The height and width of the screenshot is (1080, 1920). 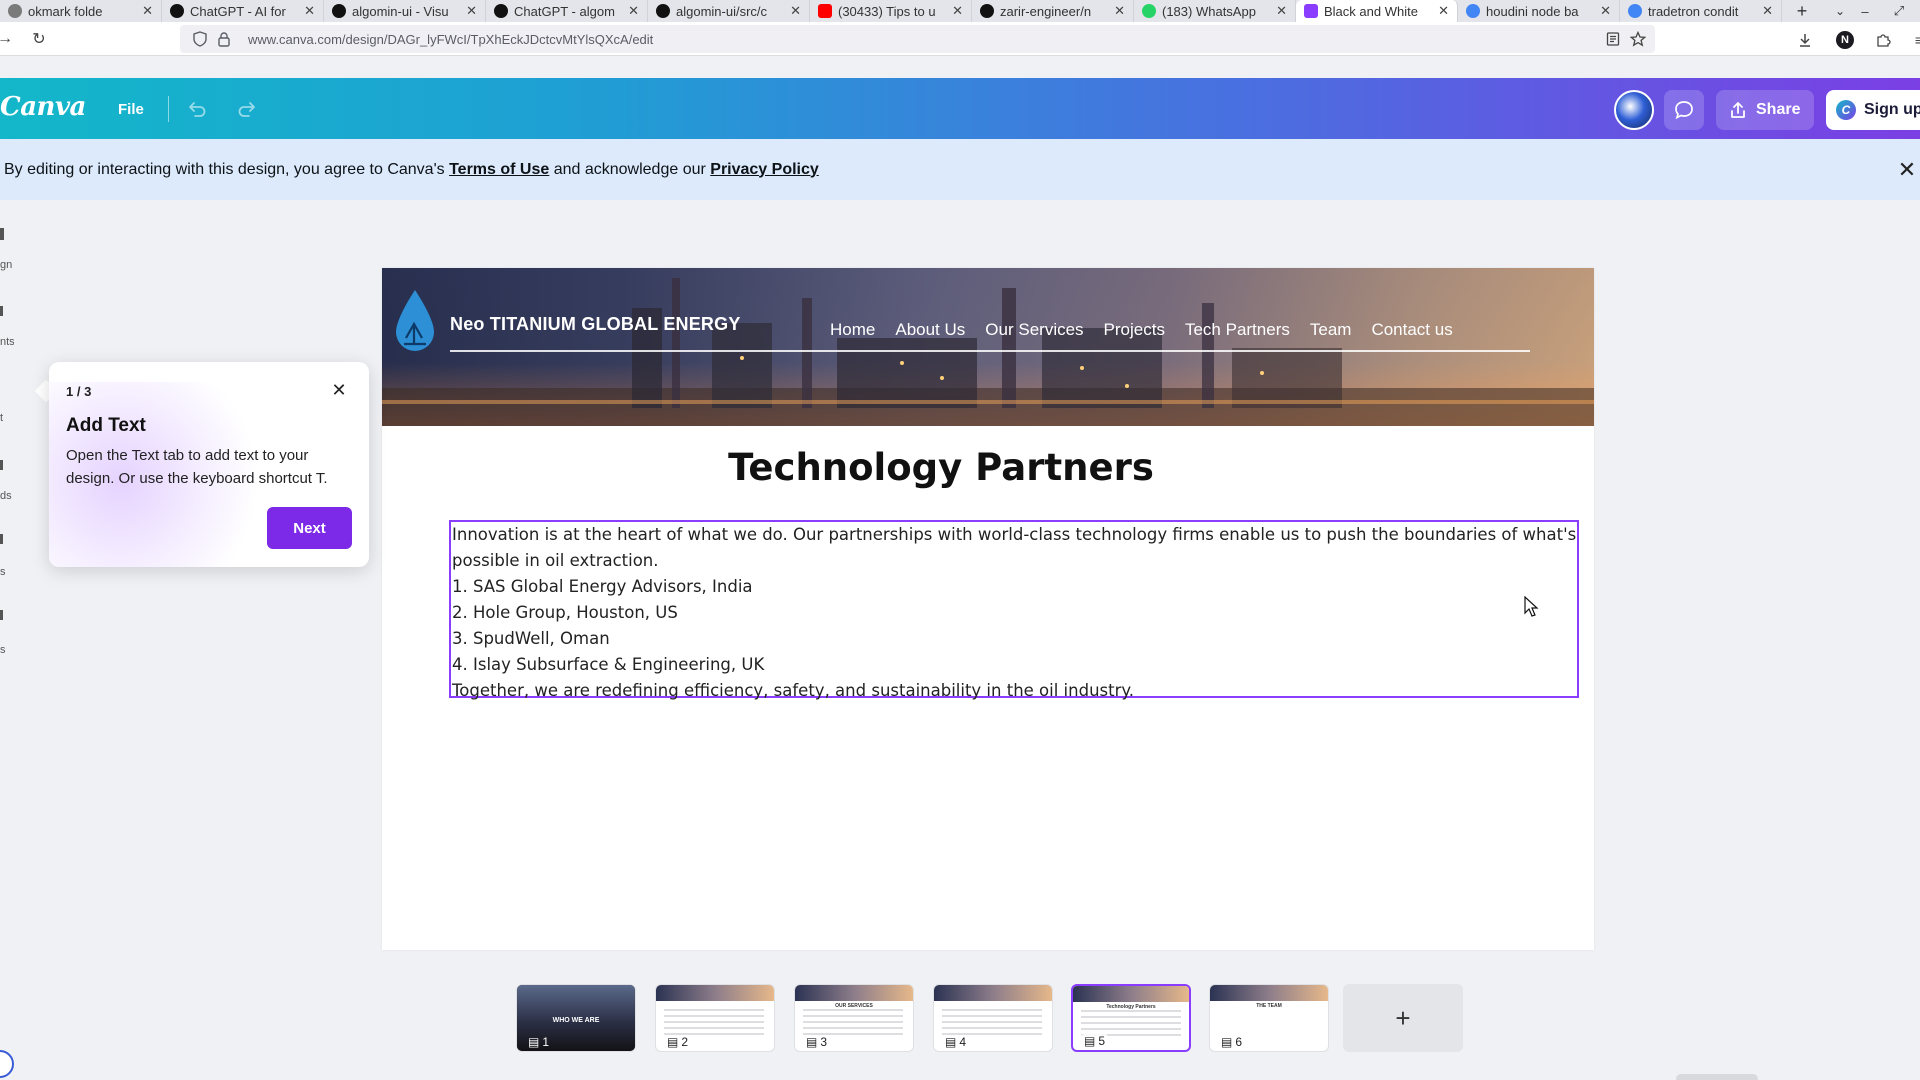 What do you see at coordinates (1237, 330) in the screenshot?
I see `nav-tech-partners: Tech Partners` at bounding box center [1237, 330].